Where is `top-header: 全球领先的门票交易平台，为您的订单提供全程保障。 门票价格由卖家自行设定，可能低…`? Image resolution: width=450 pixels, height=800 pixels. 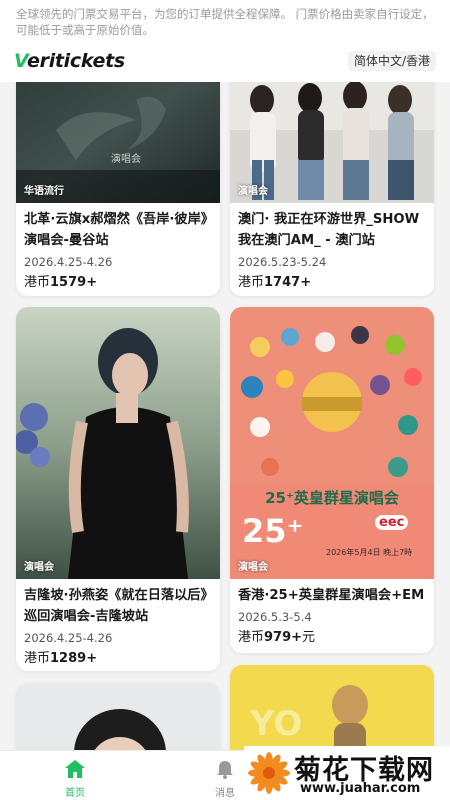 top-header: 全球领先的门票交易平台，为您的订单提供全程保障。 门票价格由卖家自行设定，可能低… is located at coordinates (225, 41).